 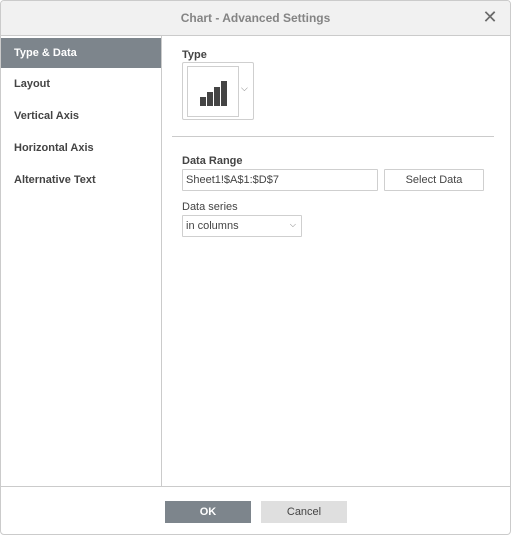 I want to click on chart-type-preview, so click(x=213, y=91).